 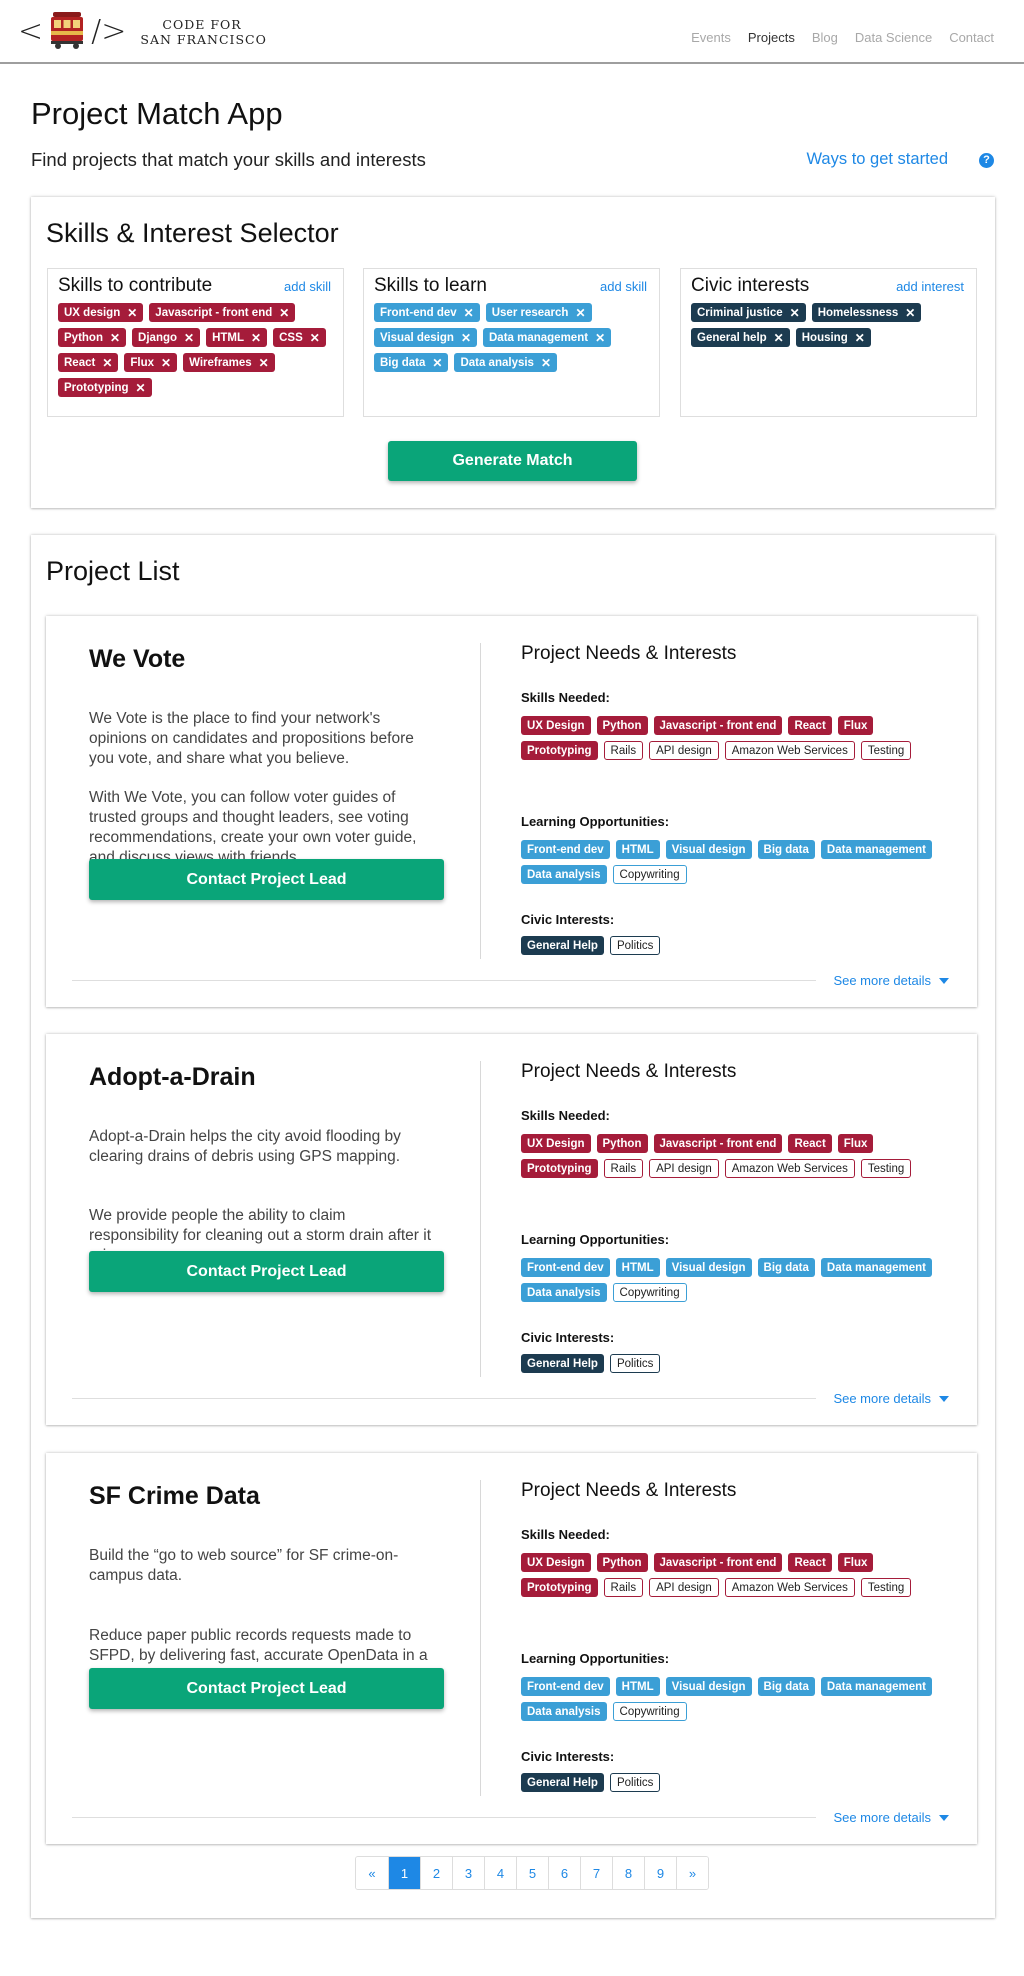 What do you see at coordinates (142, 32) in the screenshot?
I see `logo: < /> CODE FOR SAN FRANCISCO` at bounding box center [142, 32].